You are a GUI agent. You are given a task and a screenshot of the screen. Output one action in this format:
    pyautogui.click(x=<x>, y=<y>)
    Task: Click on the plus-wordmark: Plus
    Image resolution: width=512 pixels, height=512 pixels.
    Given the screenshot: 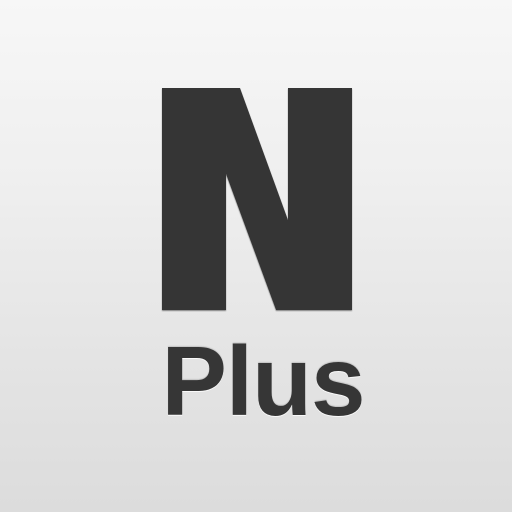 What is the action you would take?
    pyautogui.click(x=263, y=381)
    